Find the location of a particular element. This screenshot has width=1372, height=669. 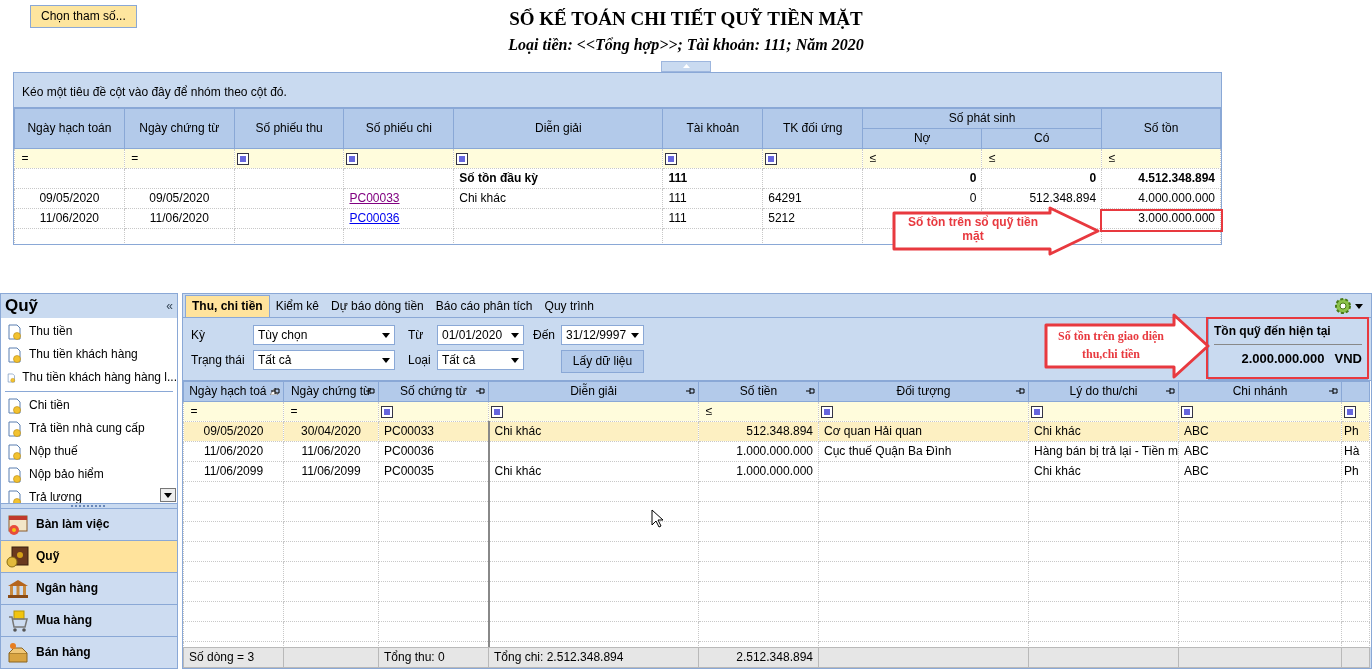

fetch-data-button: Lấy dữ liệu is located at coordinates (602, 361).